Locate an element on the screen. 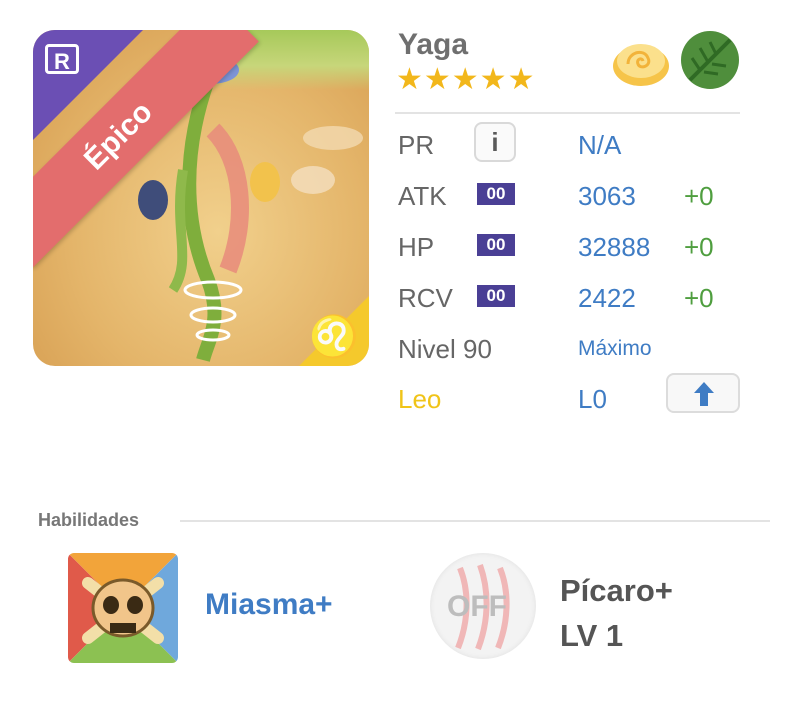 The image size is (800, 716). hp-plus-badge: 00 is located at coordinates (496, 245).